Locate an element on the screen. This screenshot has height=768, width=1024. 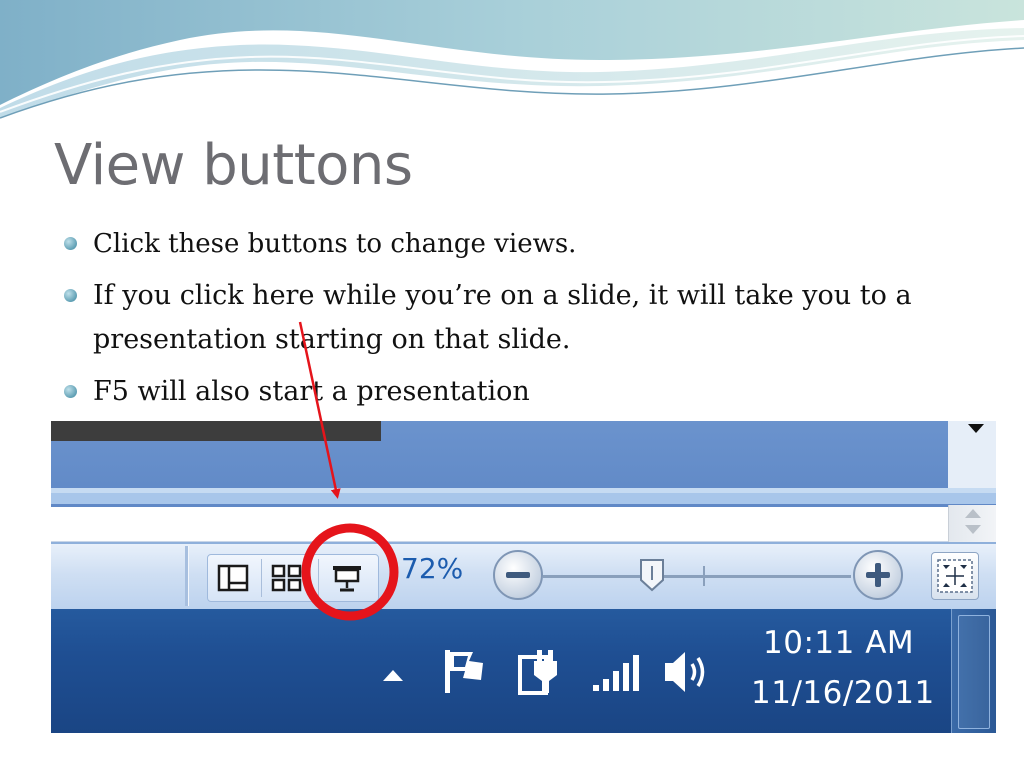
scroll-up-icon is located at coordinates (973, 513).